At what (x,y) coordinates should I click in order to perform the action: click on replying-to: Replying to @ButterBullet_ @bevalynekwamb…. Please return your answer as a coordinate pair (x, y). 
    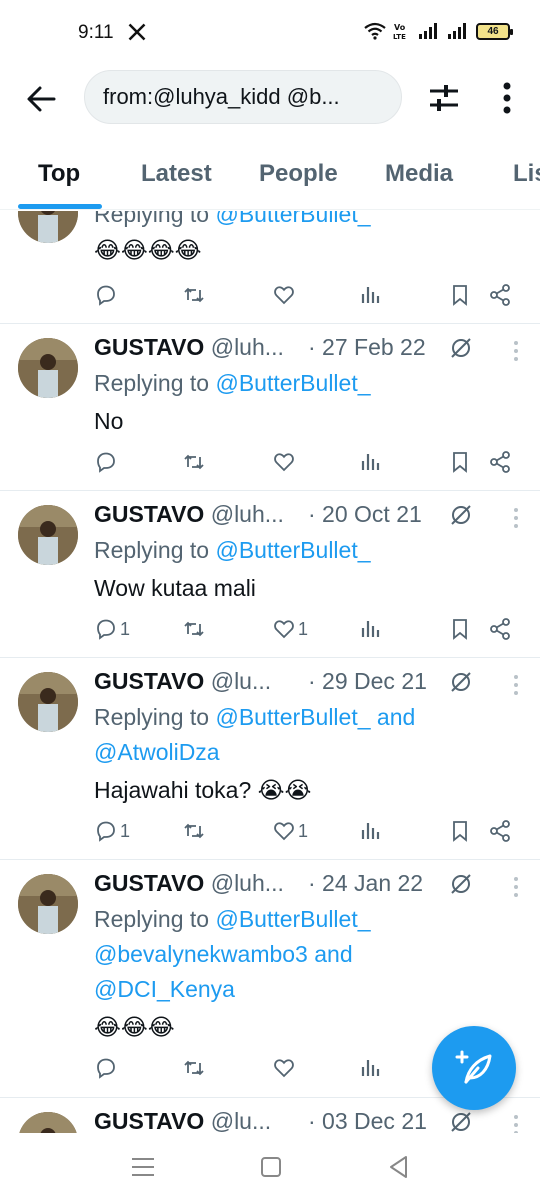
    Looking at the image, I should click on (232, 954).